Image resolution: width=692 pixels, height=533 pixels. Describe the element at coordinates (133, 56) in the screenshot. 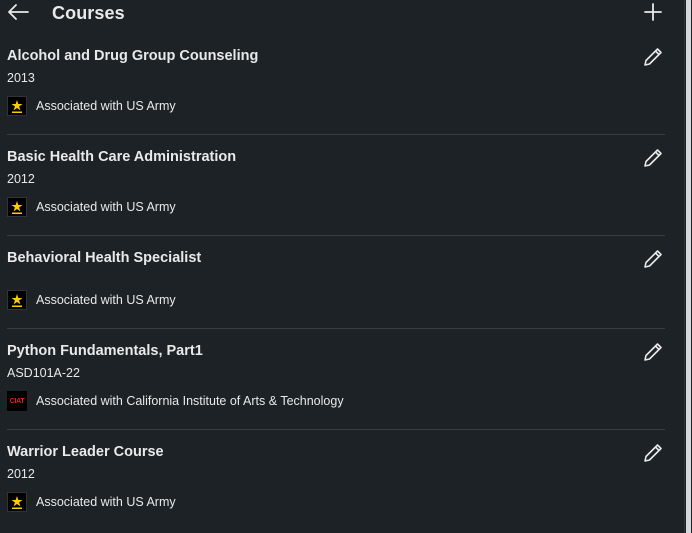

I see `course-name: Alcohol and Drug Group Counseling` at that location.